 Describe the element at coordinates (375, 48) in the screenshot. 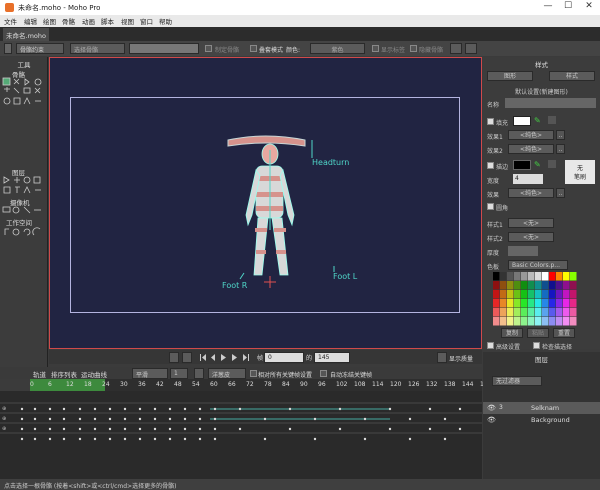

I see `show-labels-checkbox` at that location.